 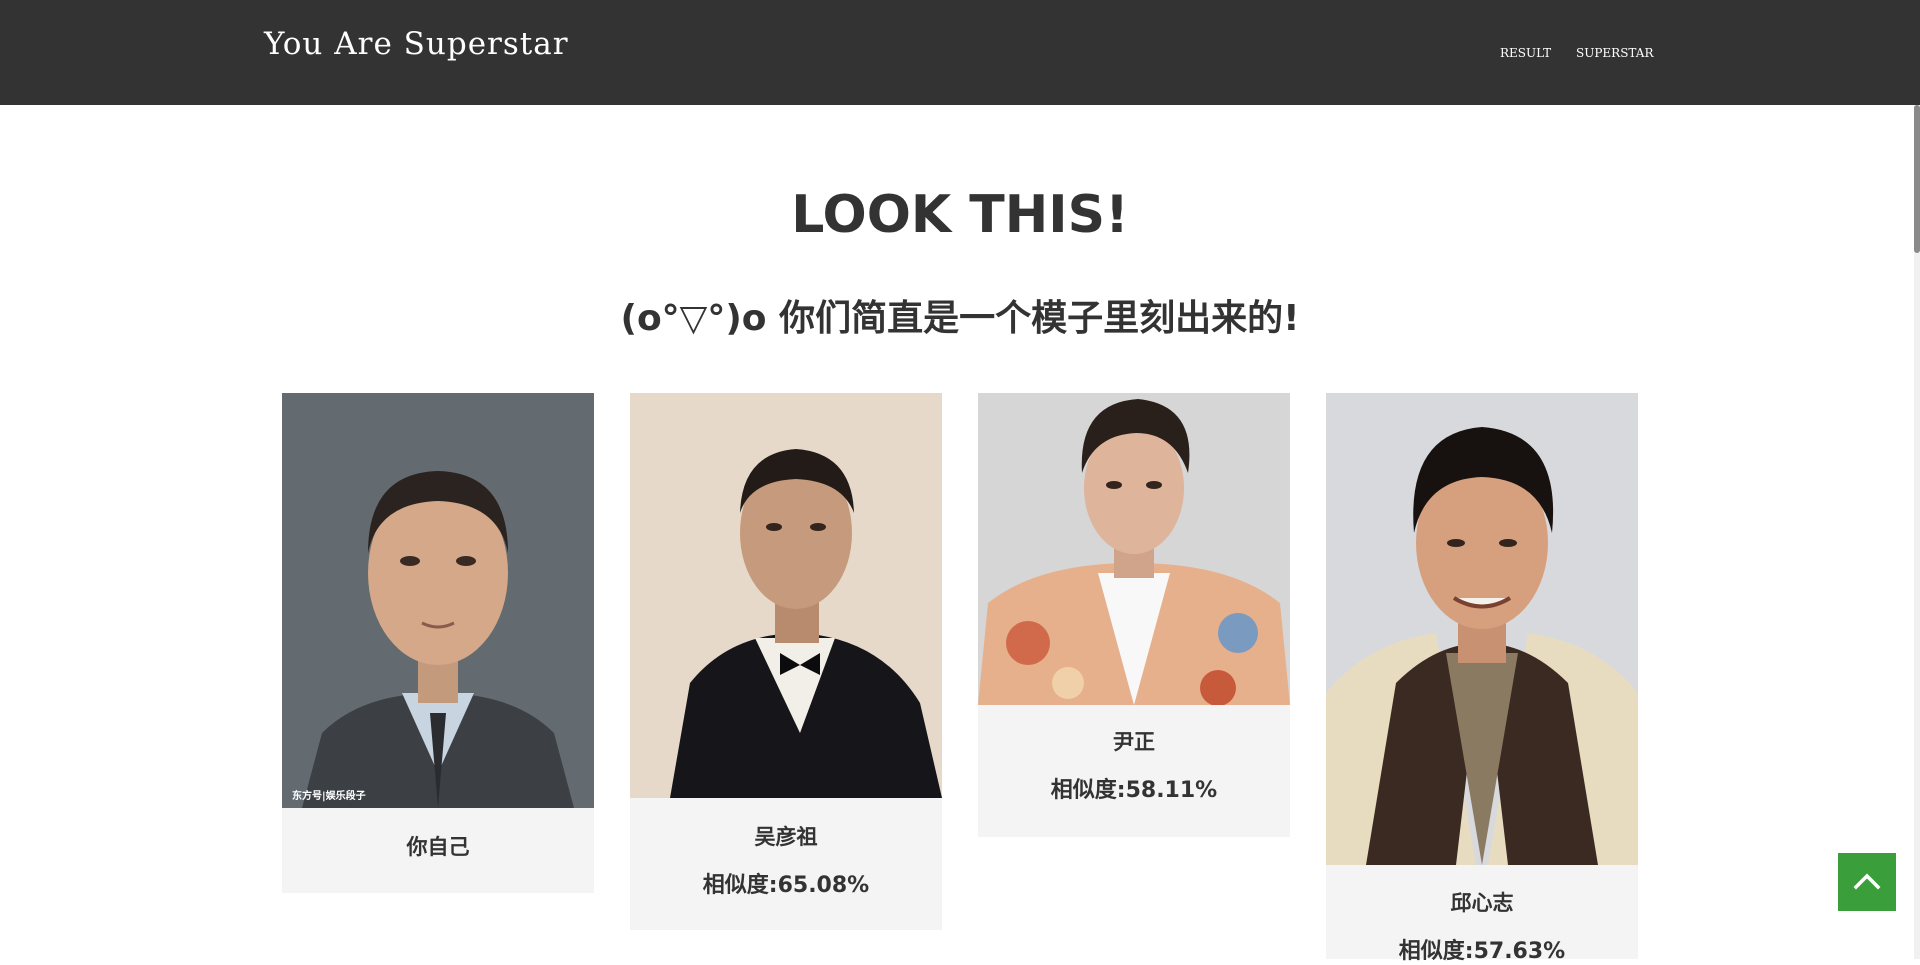 What do you see at coordinates (329, 796) in the screenshot?
I see `photo-watermark: 东方号|娱乐段子` at bounding box center [329, 796].